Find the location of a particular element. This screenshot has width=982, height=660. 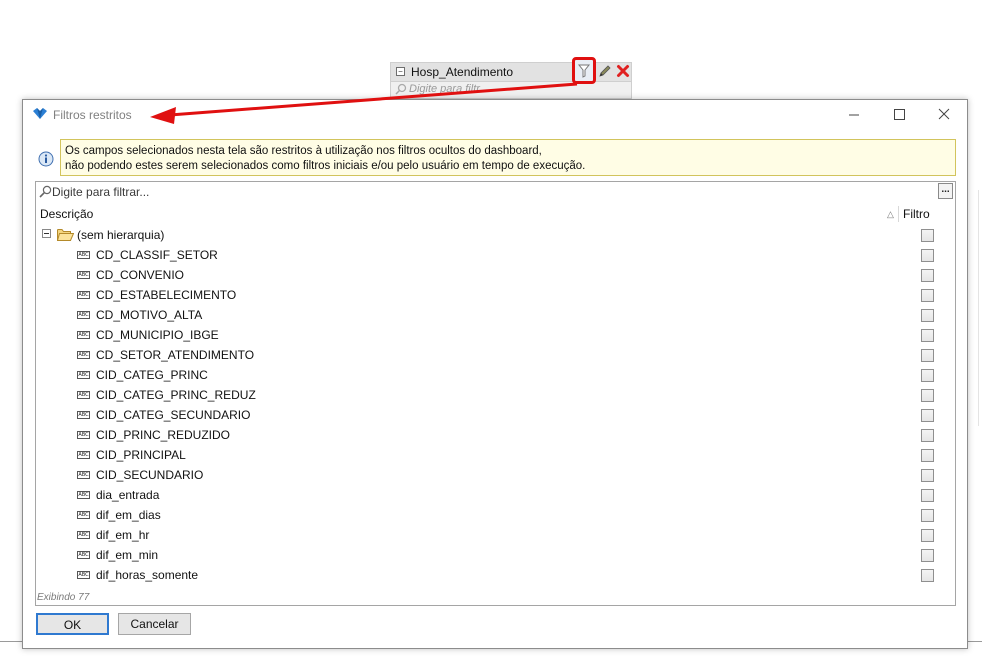

restricted-filter-button is located at coordinates (584, 70).